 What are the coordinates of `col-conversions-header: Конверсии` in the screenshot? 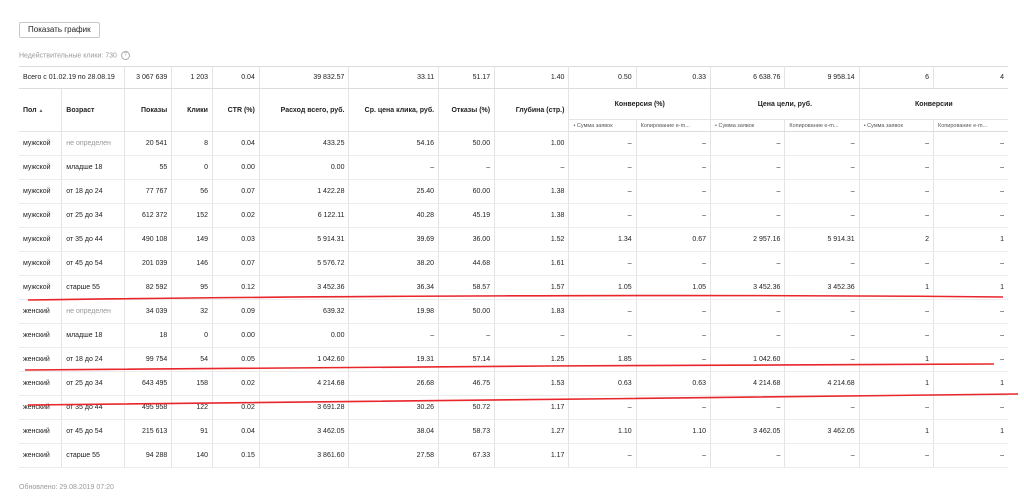 It's located at (933, 104).